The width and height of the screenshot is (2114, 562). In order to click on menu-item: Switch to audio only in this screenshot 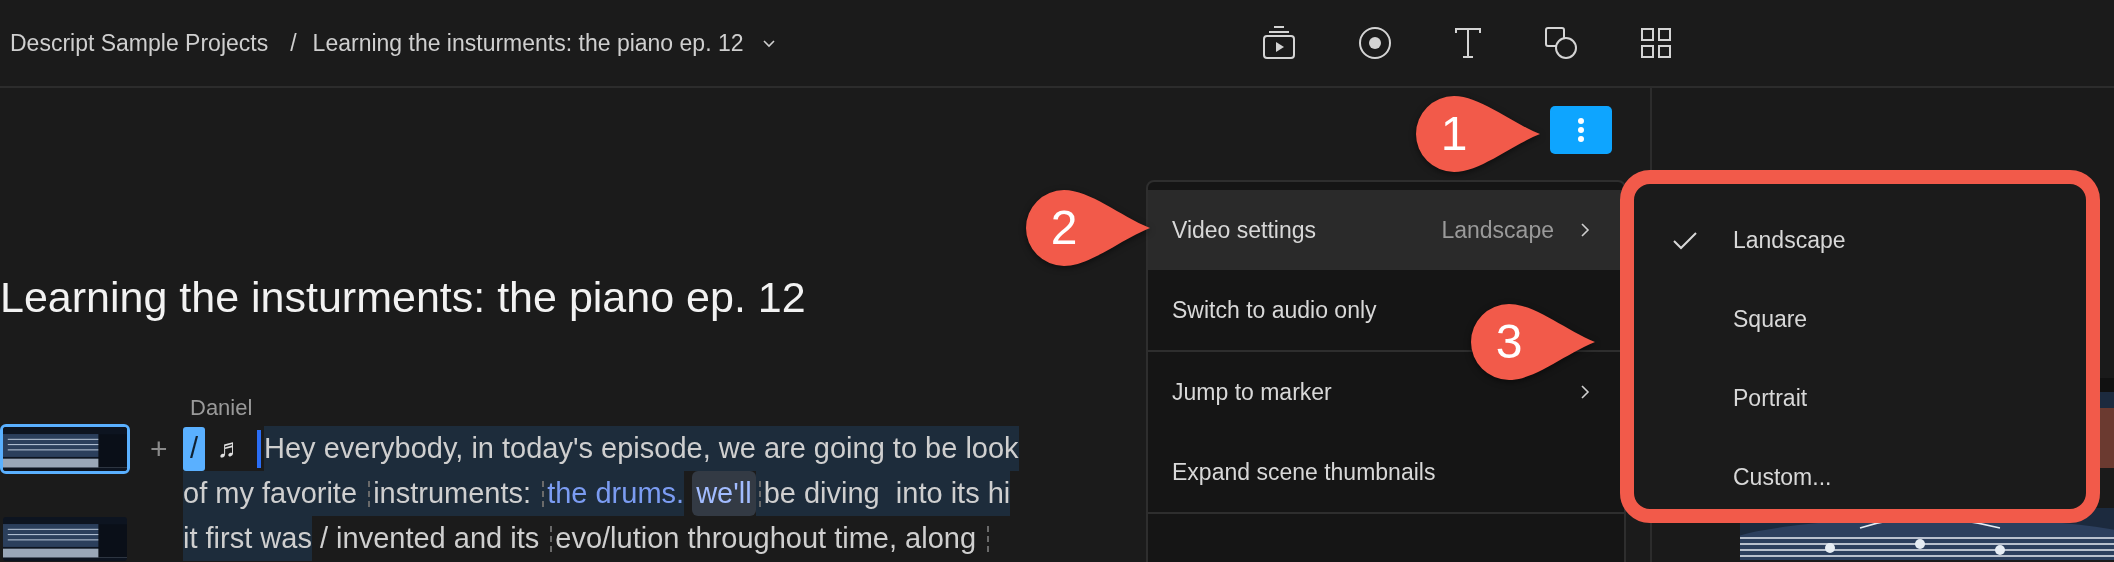, I will do `click(1274, 310)`.